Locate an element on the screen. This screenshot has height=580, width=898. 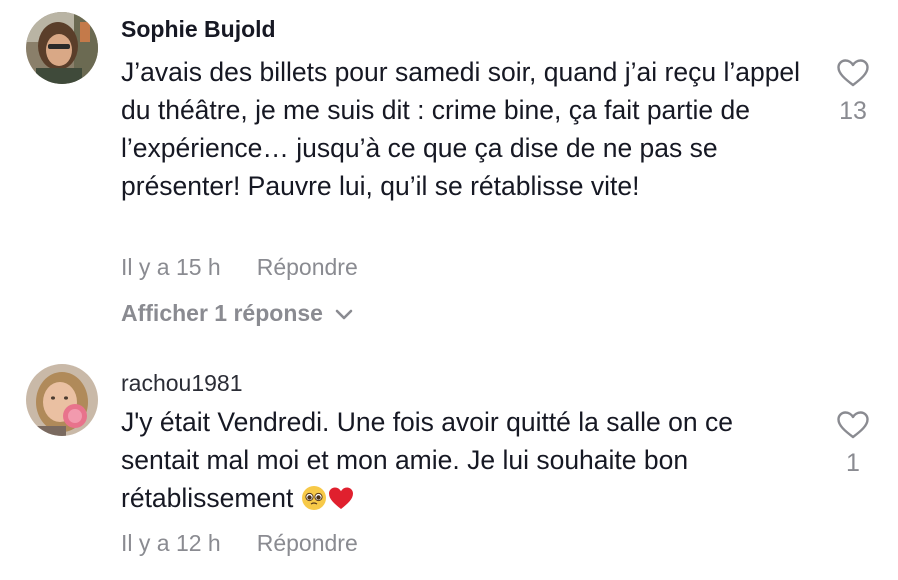
chevron-down-icon is located at coordinates (344, 313).